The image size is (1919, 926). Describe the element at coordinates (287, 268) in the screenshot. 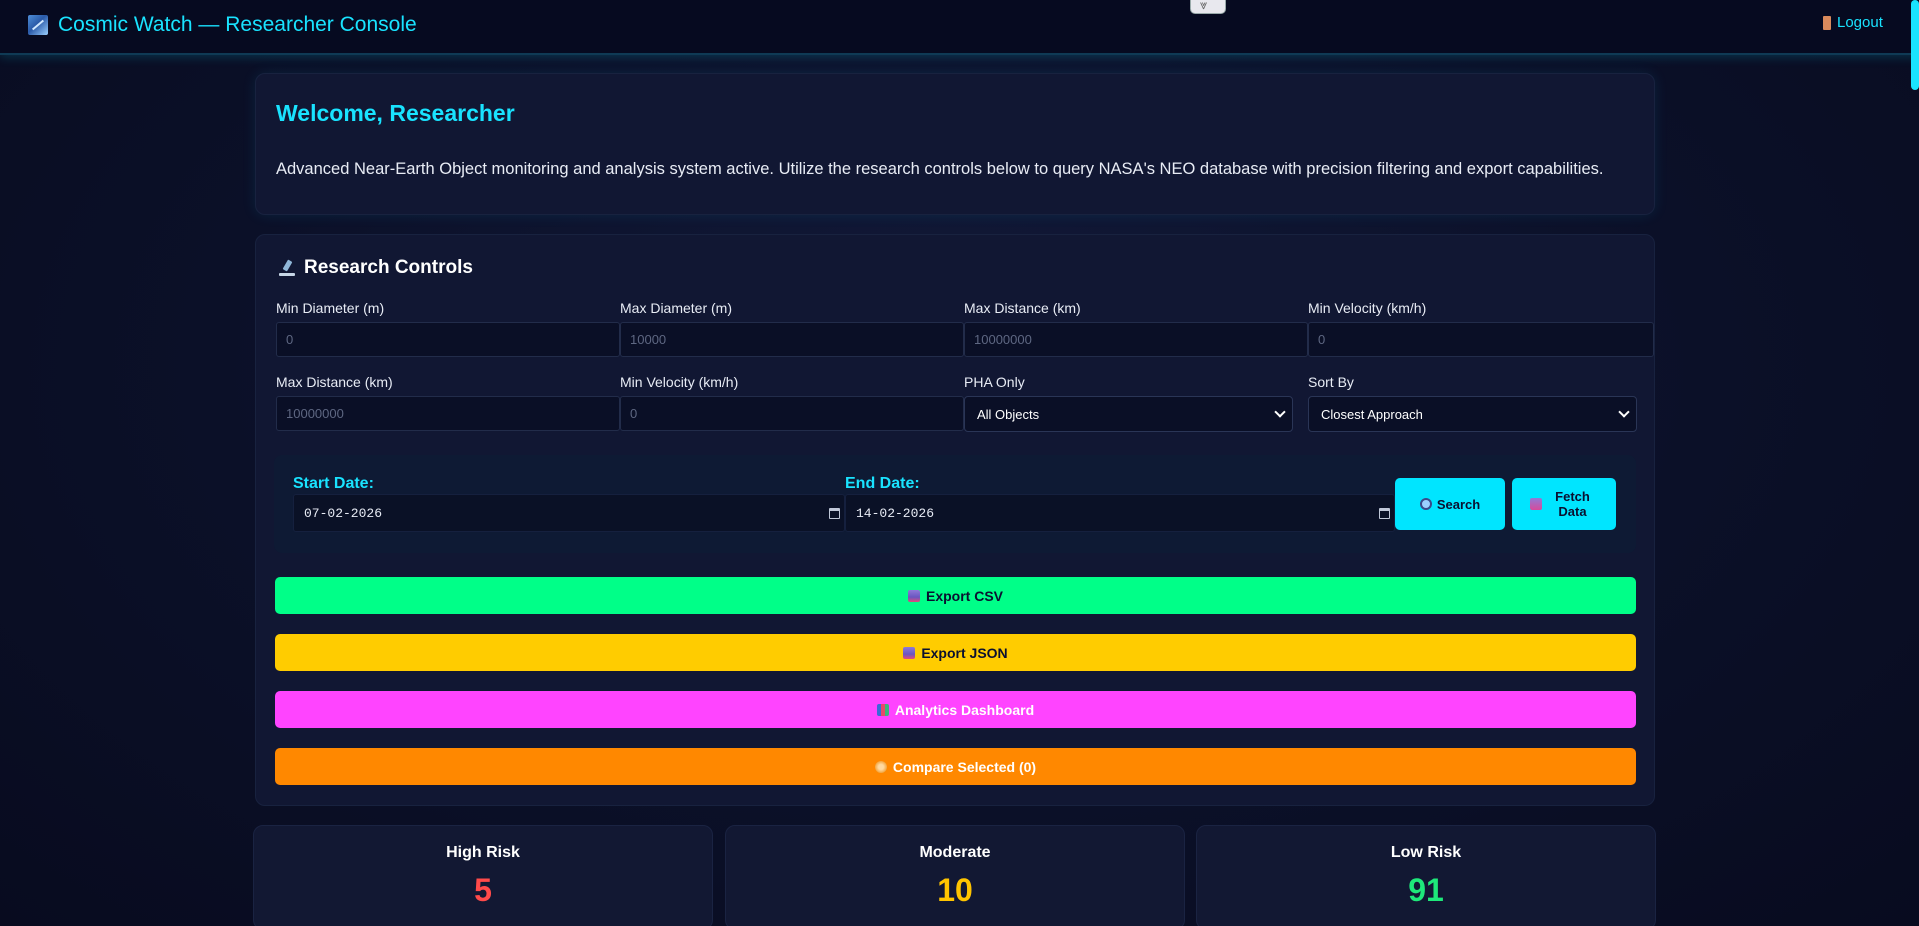

I see `microscope-icon` at that location.